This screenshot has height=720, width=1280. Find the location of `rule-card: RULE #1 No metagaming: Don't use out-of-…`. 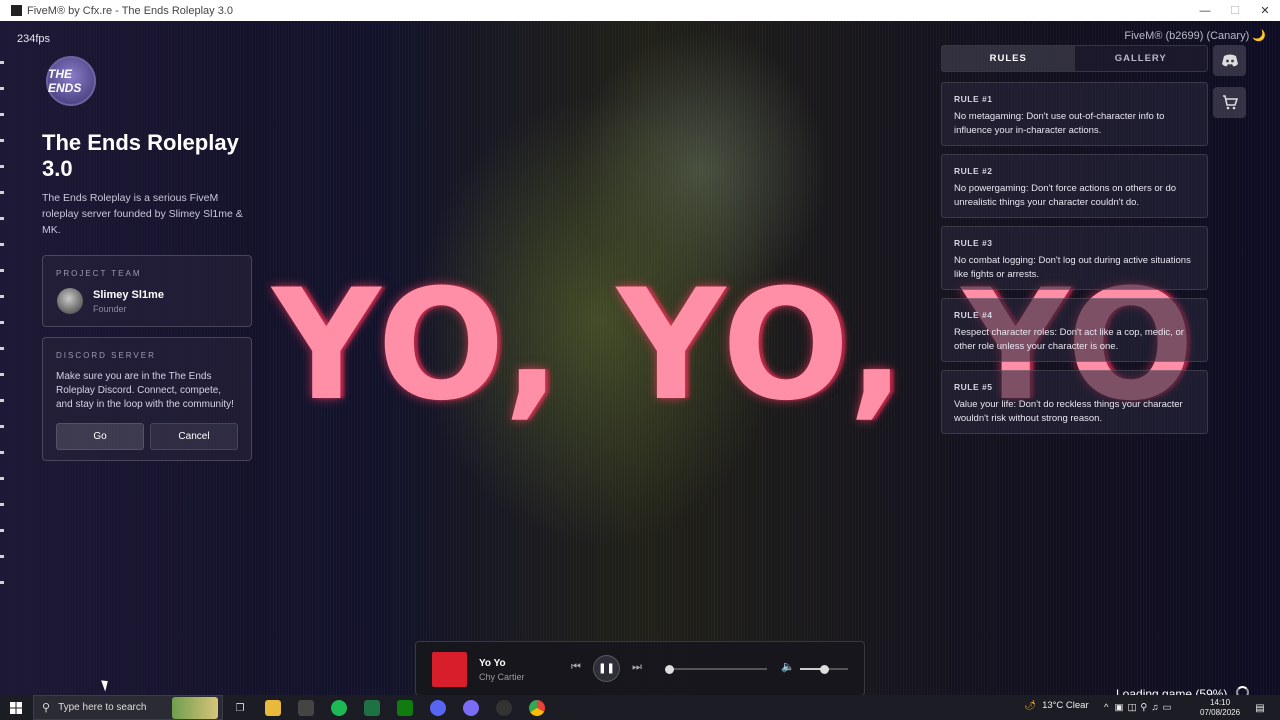

rule-card: RULE #1 No metagaming: Don't use out-of-… is located at coordinates (1074, 114).